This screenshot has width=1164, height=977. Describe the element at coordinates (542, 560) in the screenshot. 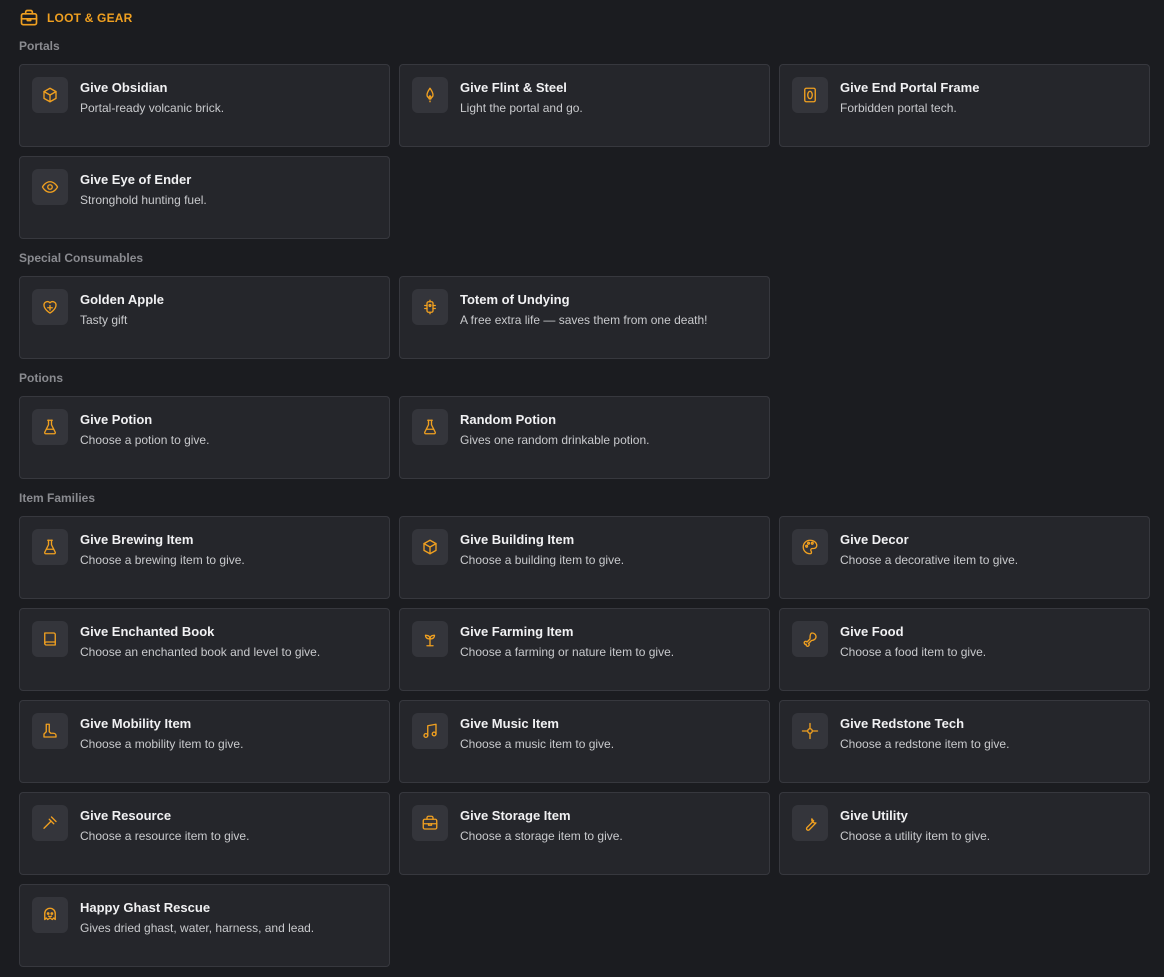

I see `card-description: Choose a building item to give.` at that location.